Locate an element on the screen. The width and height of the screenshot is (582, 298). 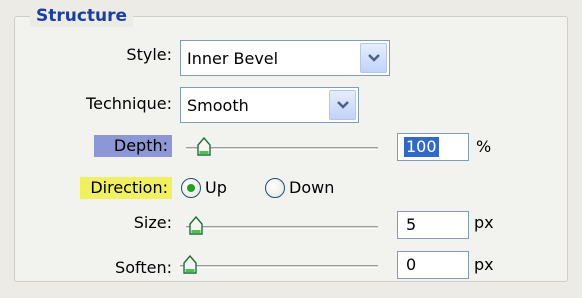
style-select-value: Inner Bevel is located at coordinates (233, 58).